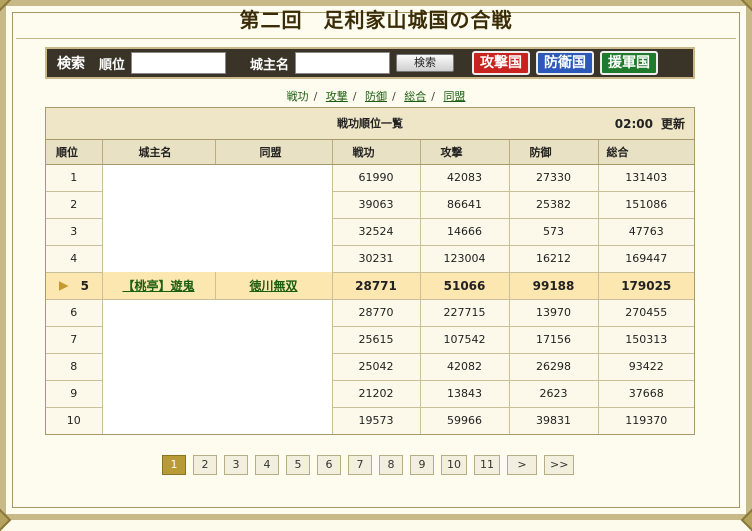 Image resolution: width=752 pixels, height=531 pixels. I want to click on table-row: 2 39063 86641 25382 151086, so click(370, 205).